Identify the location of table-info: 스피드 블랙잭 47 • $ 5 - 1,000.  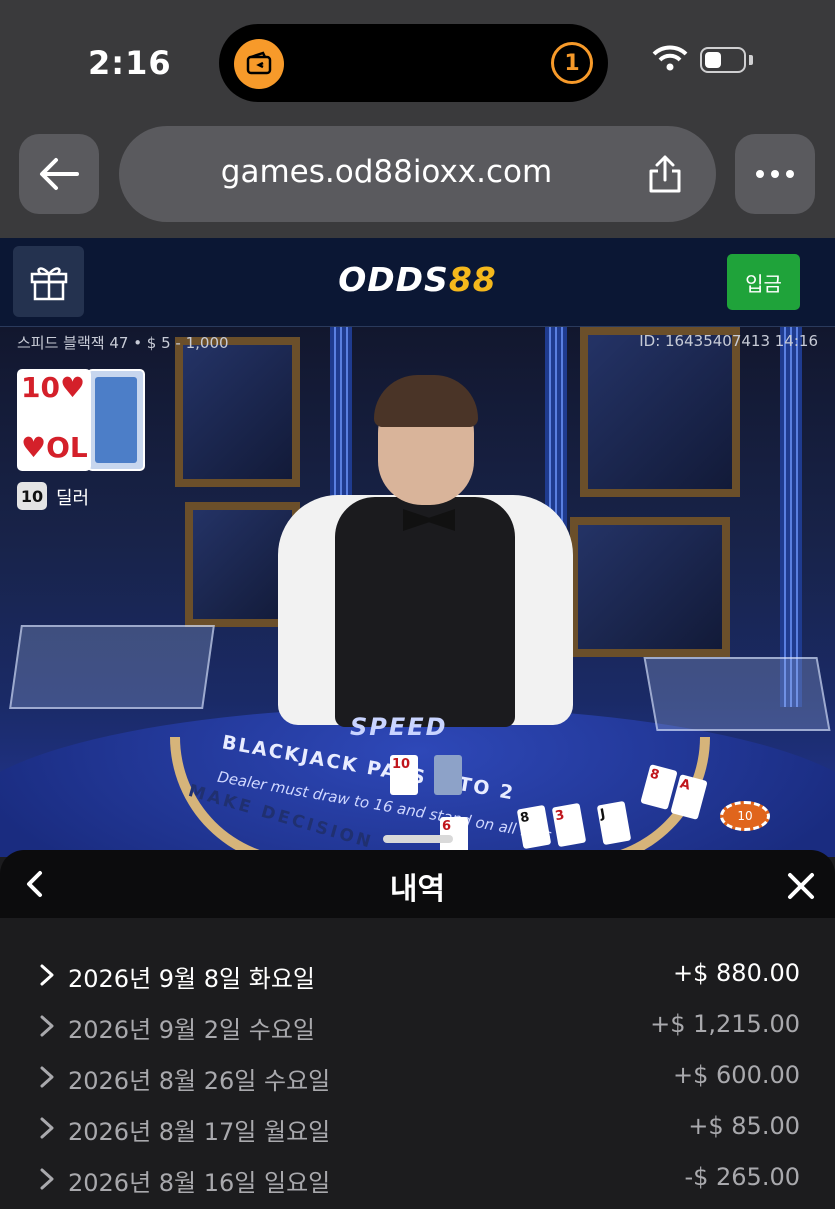
(123, 343).